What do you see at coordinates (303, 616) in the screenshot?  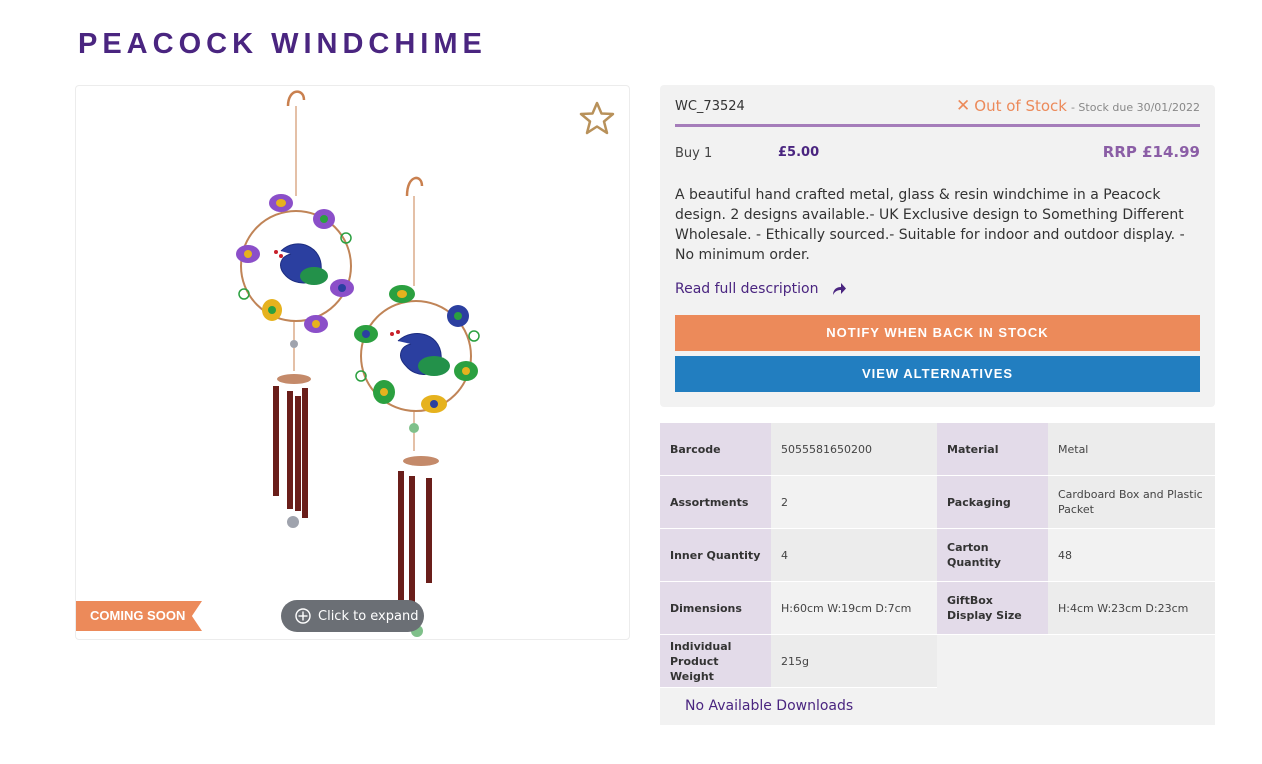 I see `plus-circle-icon` at bounding box center [303, 616].